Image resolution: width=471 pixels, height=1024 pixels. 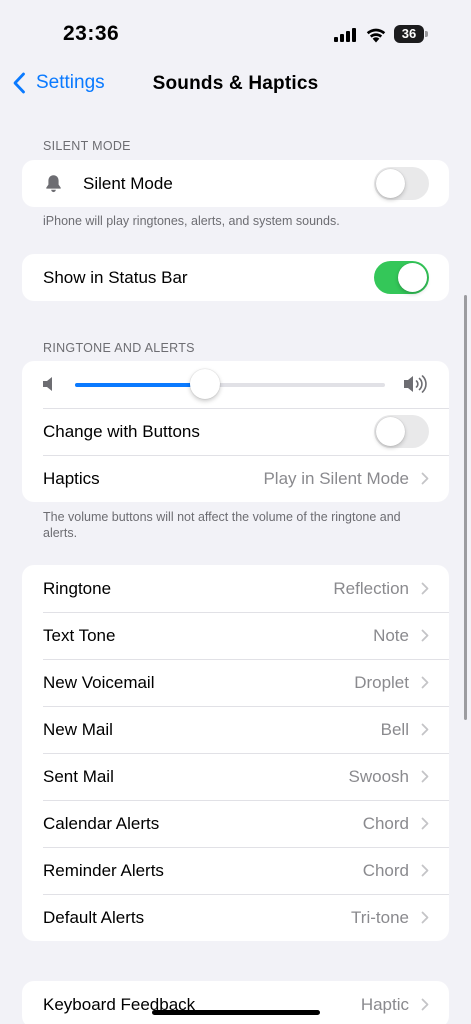 What do you see at coordinates (121, 431) in the screenshot?
I see `change-with-buttons-label: Change with Buttons` at bounding box center [121, 431].